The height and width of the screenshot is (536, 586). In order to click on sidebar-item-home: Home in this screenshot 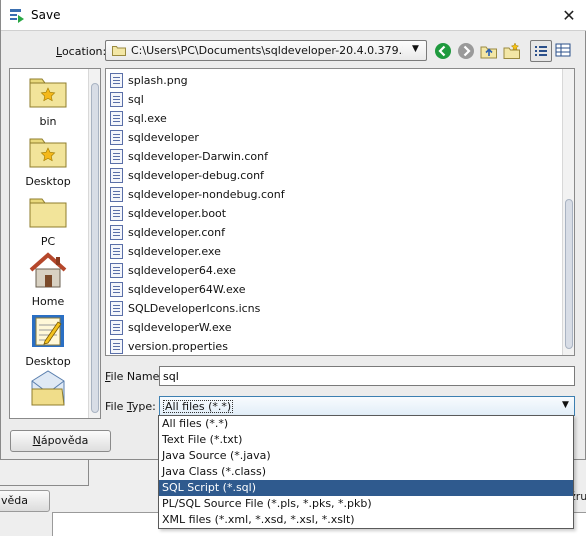, I will do `click(48, 280)`.